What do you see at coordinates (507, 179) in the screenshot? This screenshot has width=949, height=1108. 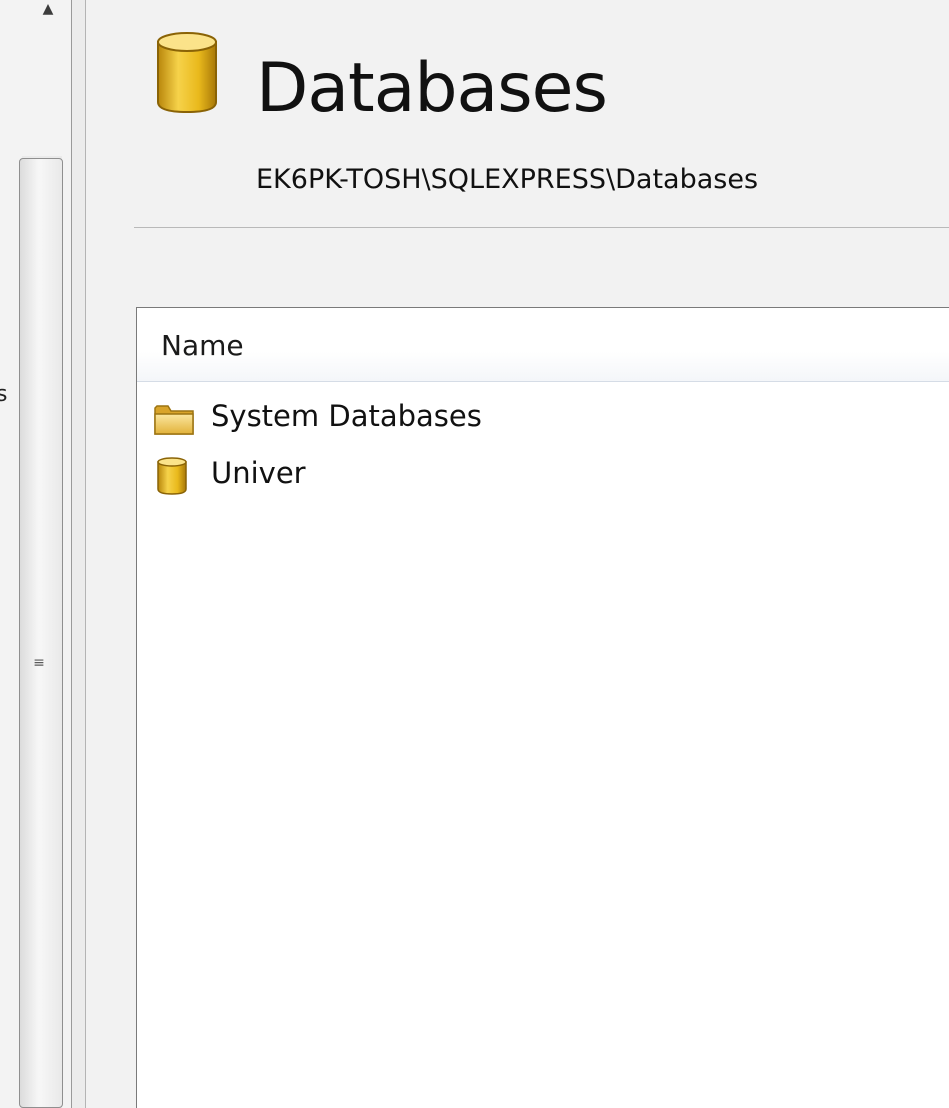 I see `breadcrumb: EK6PK-TOSH\SQLEXPRESS\Databases` at bounding box center [507, 179].